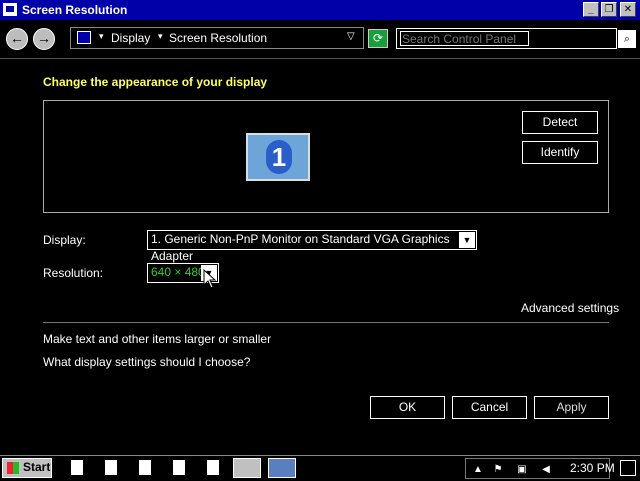  What do you see at coordinates (155, 82) in the screenshot?
I see `page-title: Change the appearance of your display` at bounding box center [155, 82].